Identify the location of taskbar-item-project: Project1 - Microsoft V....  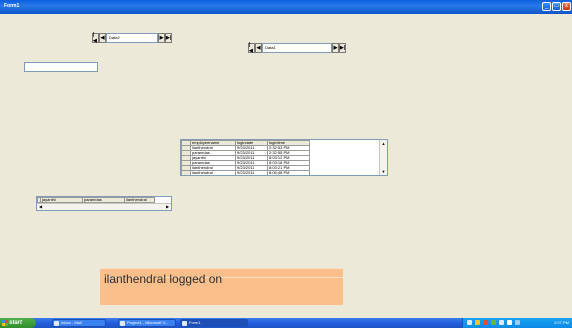
(147, 323).